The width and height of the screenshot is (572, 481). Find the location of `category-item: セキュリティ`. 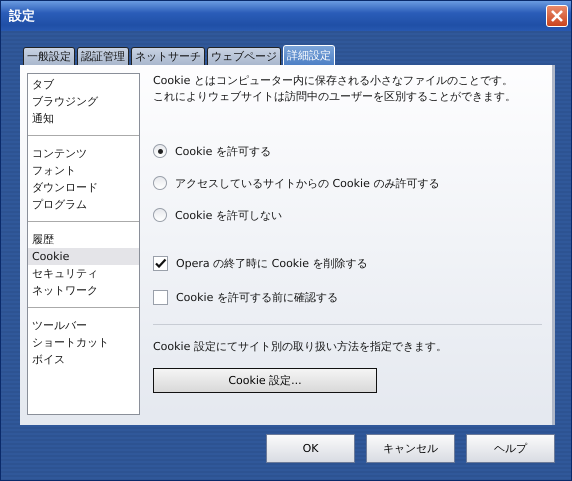

category-item: セキュリティ is located at coordinates (83, 273).